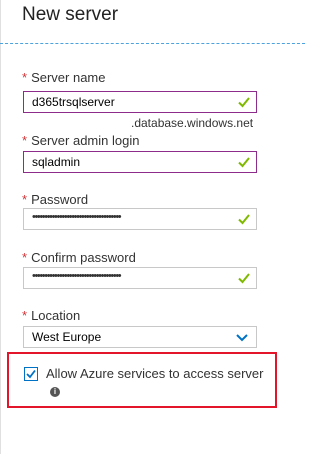 The image size is (320, 454). Describe the element at coordinates (242, 338) in the screenshot. I see `chevron-down-icon` at that location.